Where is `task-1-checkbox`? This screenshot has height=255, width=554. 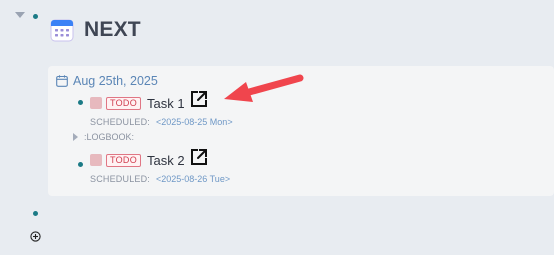 task-1-checkbox is located at coordinates (96, 103).